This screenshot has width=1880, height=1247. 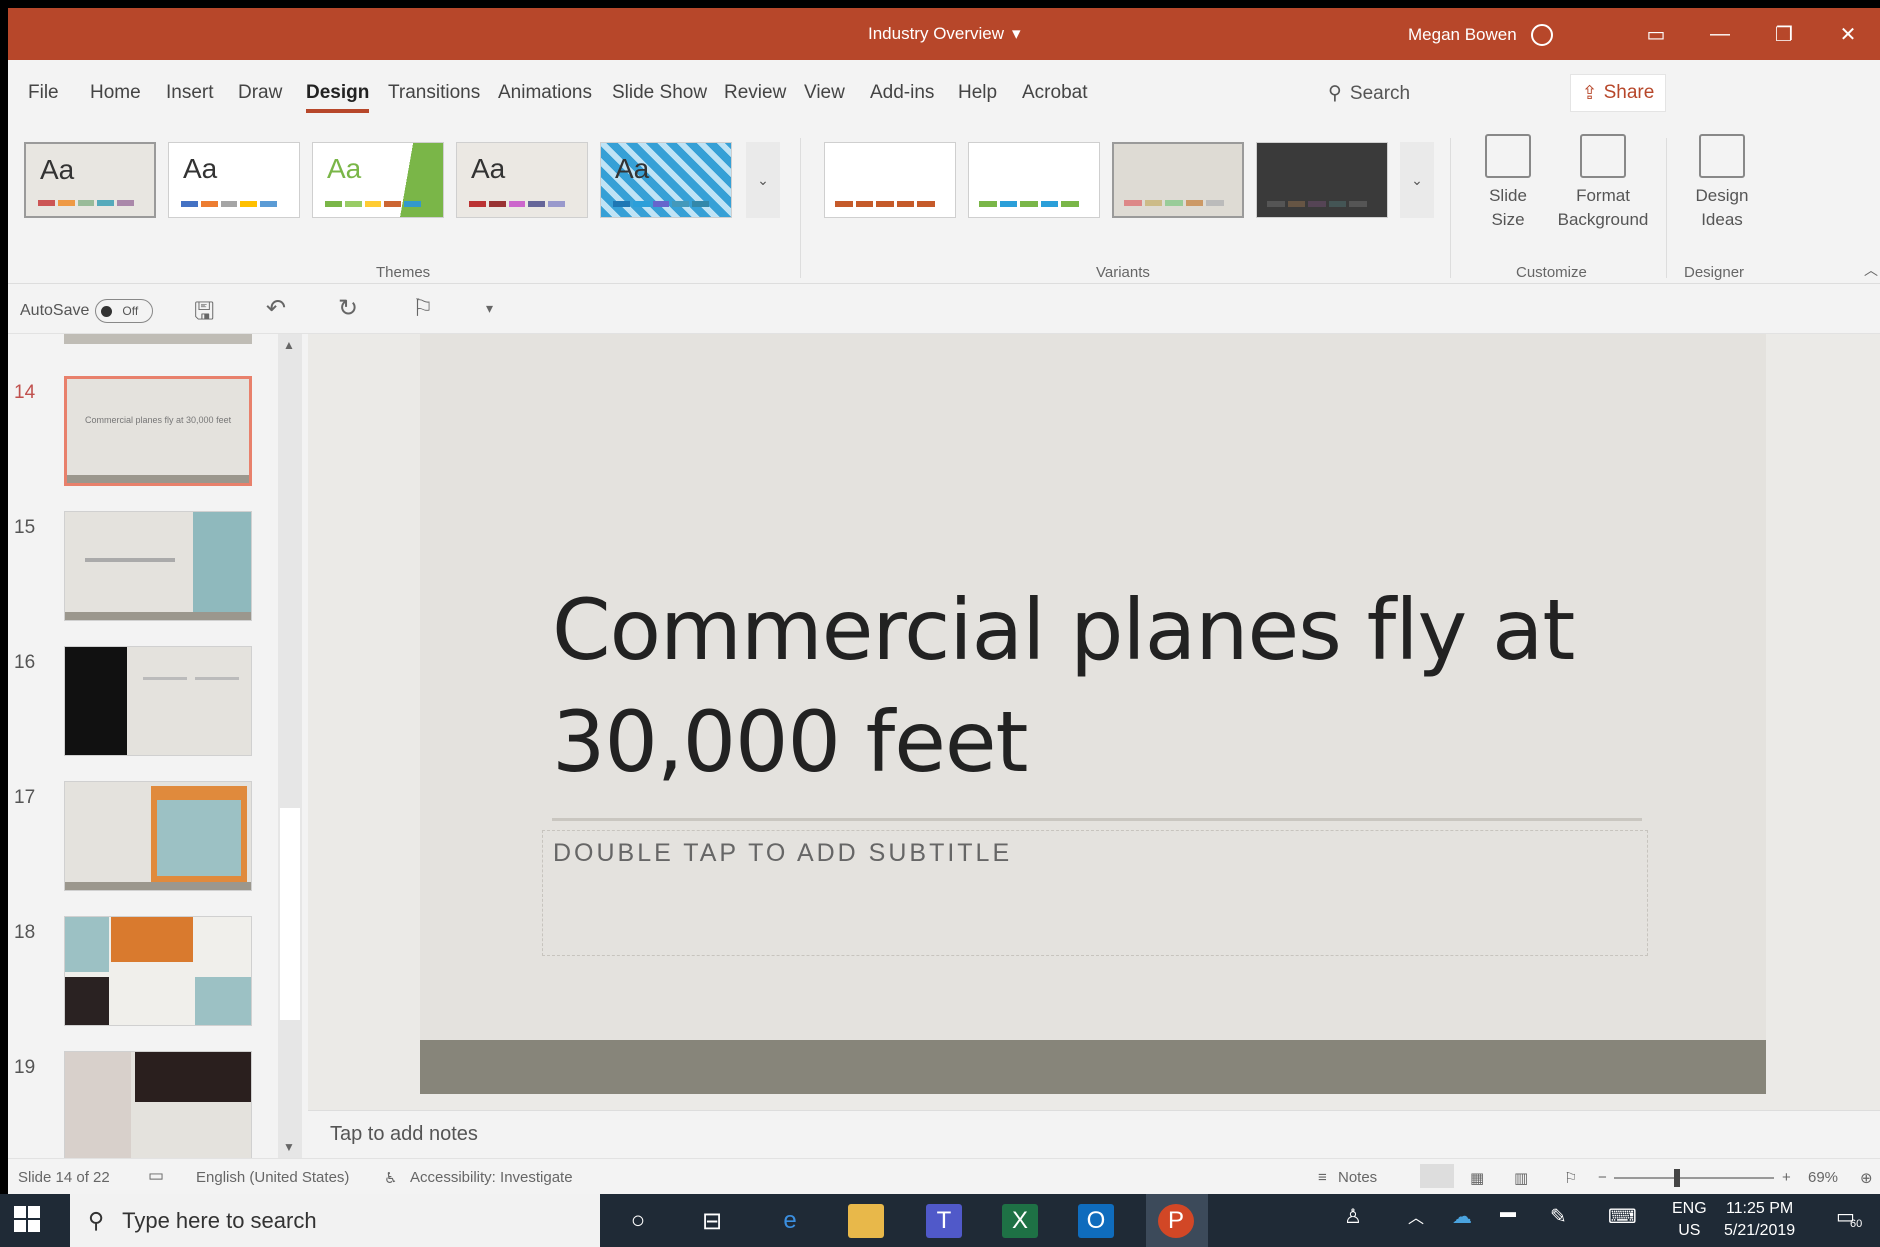 I want to click on theme-office-gallery-4: Aa, so click(x=522, y=180).